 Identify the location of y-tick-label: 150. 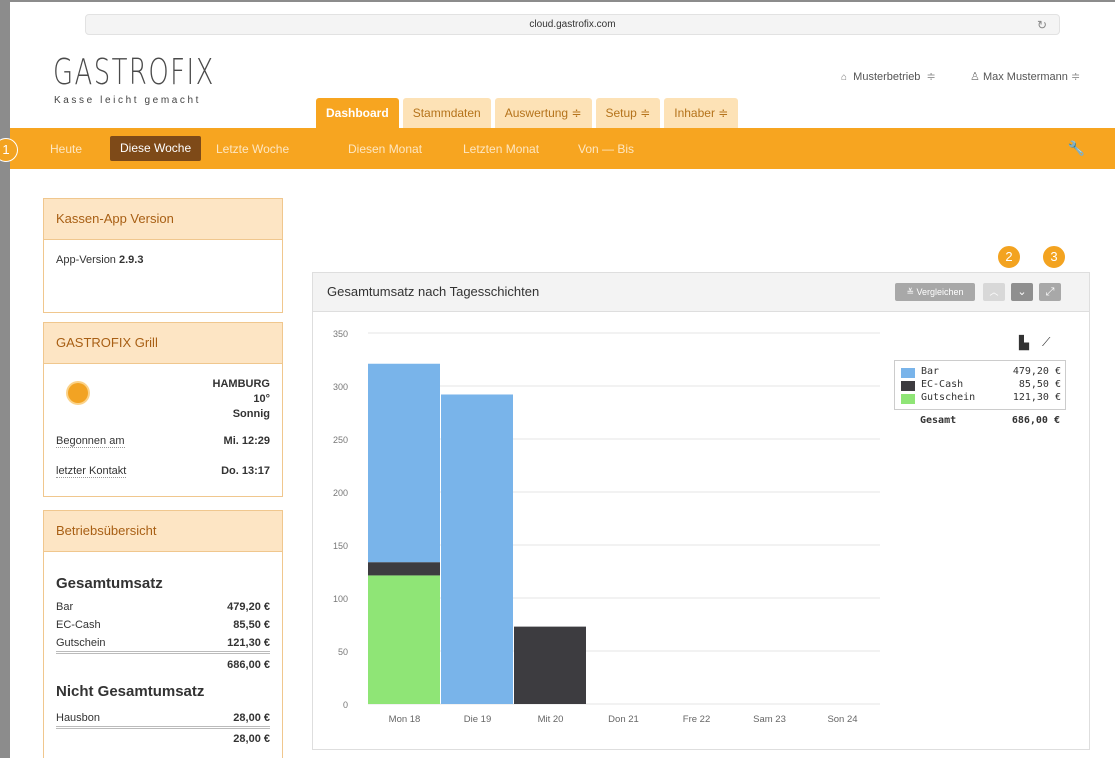
(340, 546).